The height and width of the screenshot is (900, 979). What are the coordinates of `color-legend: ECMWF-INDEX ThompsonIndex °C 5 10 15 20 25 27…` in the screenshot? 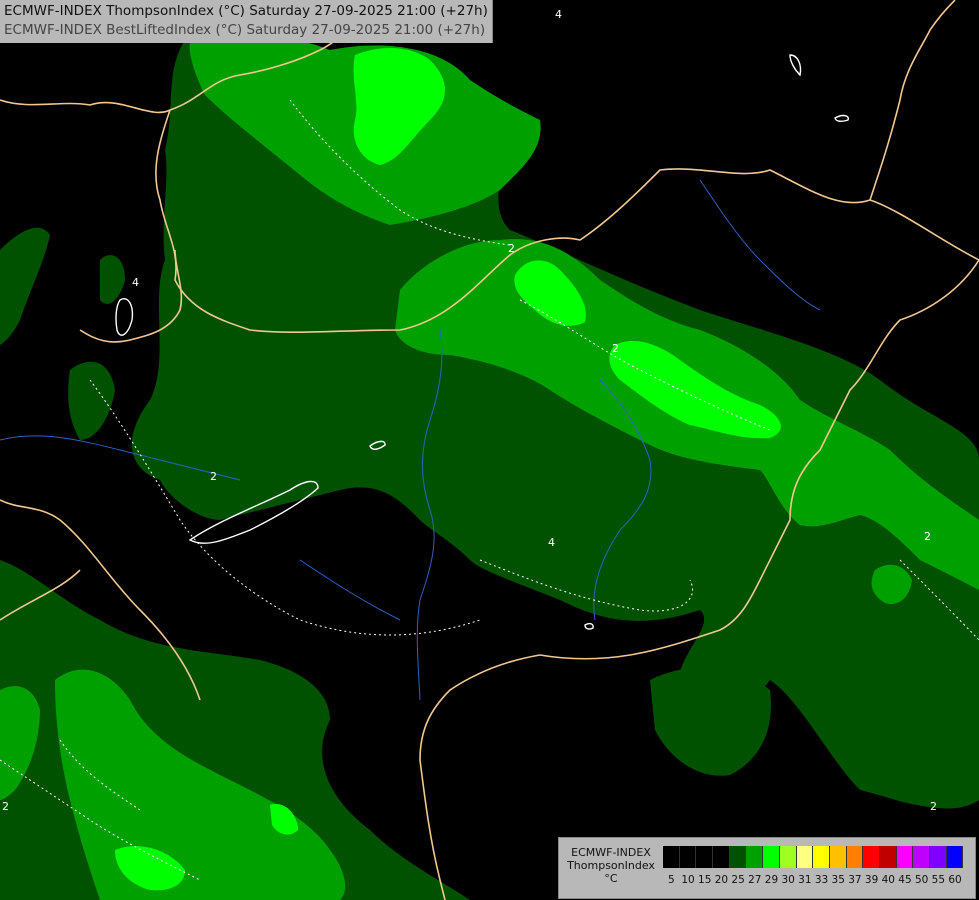 It's located at (767, 868).